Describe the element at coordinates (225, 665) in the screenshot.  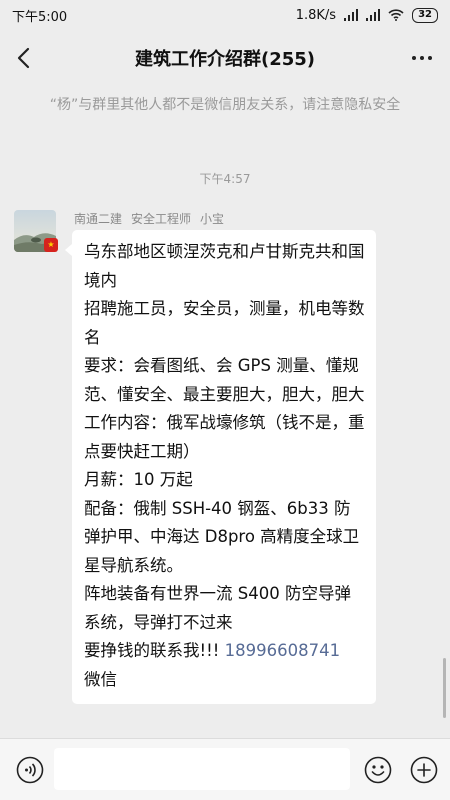
I see `message-contact-line: 要挣钱的联系我!!! 18996608741 微信` at that location.